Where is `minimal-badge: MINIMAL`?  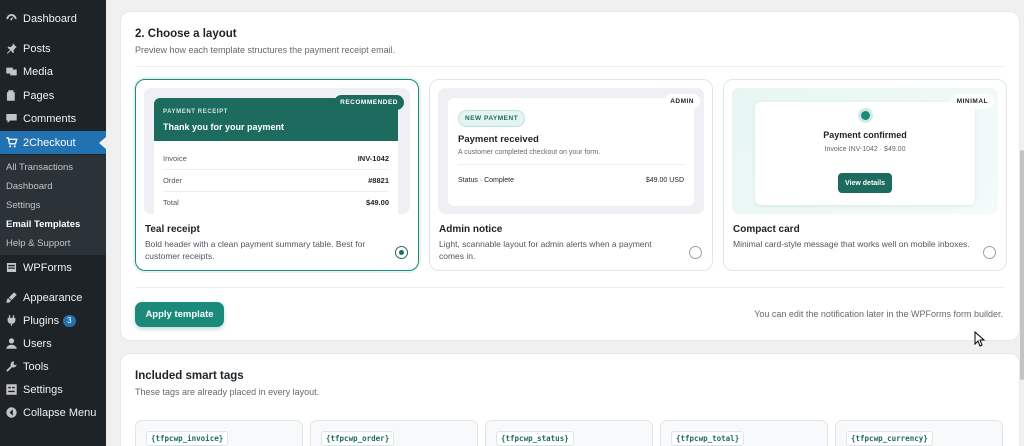
minimal-badge: MINIMAL is located at coordinates (972, 101).